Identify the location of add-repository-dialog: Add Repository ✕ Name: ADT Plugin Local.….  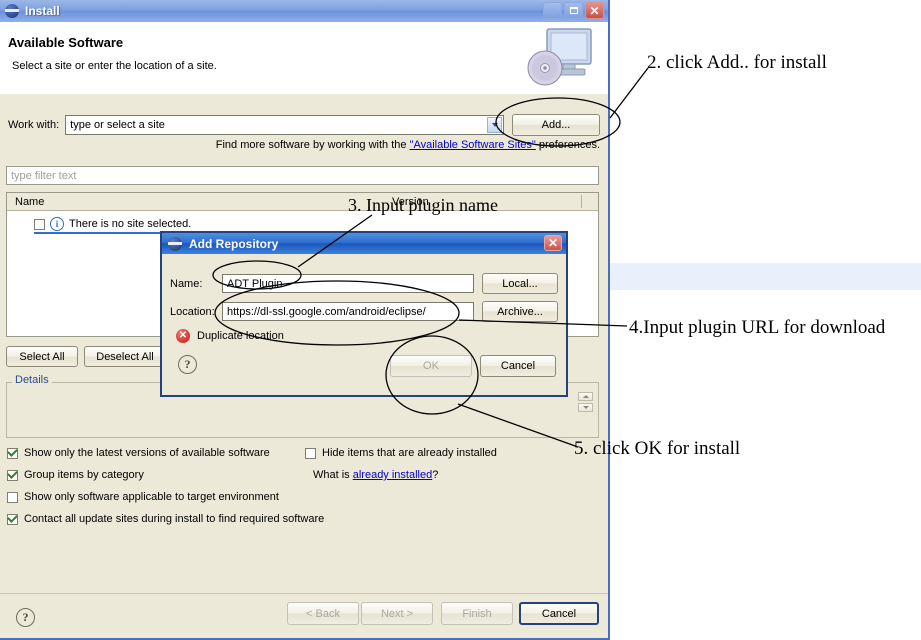
(364, 314).